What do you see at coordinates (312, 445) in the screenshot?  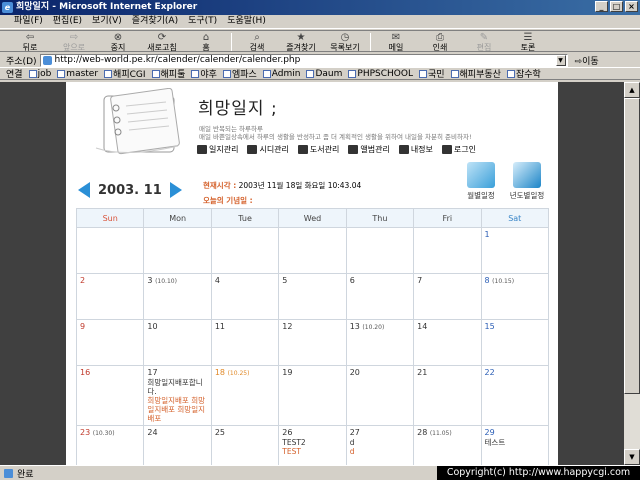 I see `calendar-day-cell: 26 TEST2 TEST` at bounding box center [312, 445].